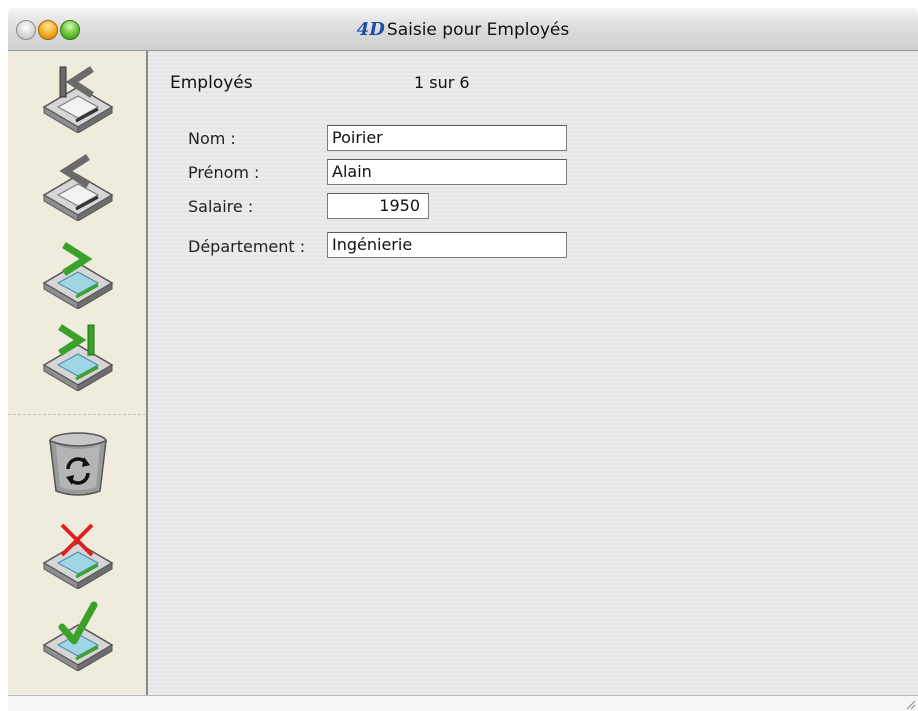 This screenshot has width=918, height=711. I want to click on last-record-button, so click(78, 356).